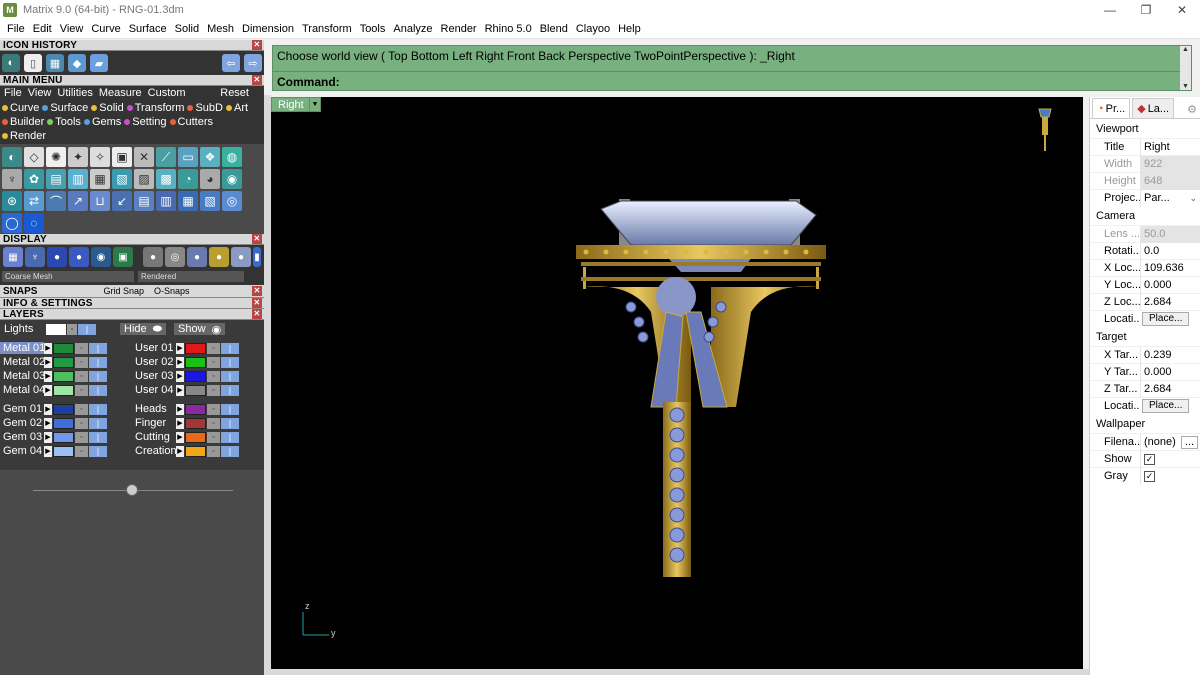  What do you see at coordinates (194, 409) in the screenshot?
I see `layer-row: Heads ▶ ▫ ❘` at bounding box center [194, 409].